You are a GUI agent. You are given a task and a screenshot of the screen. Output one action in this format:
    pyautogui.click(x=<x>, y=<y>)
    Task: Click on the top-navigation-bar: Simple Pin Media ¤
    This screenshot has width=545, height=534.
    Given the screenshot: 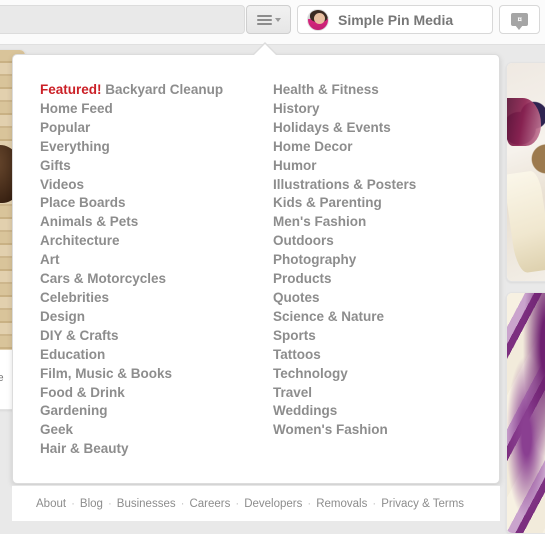 What is the action you would take?
    pyautogui.click(x=272, y=22)
    